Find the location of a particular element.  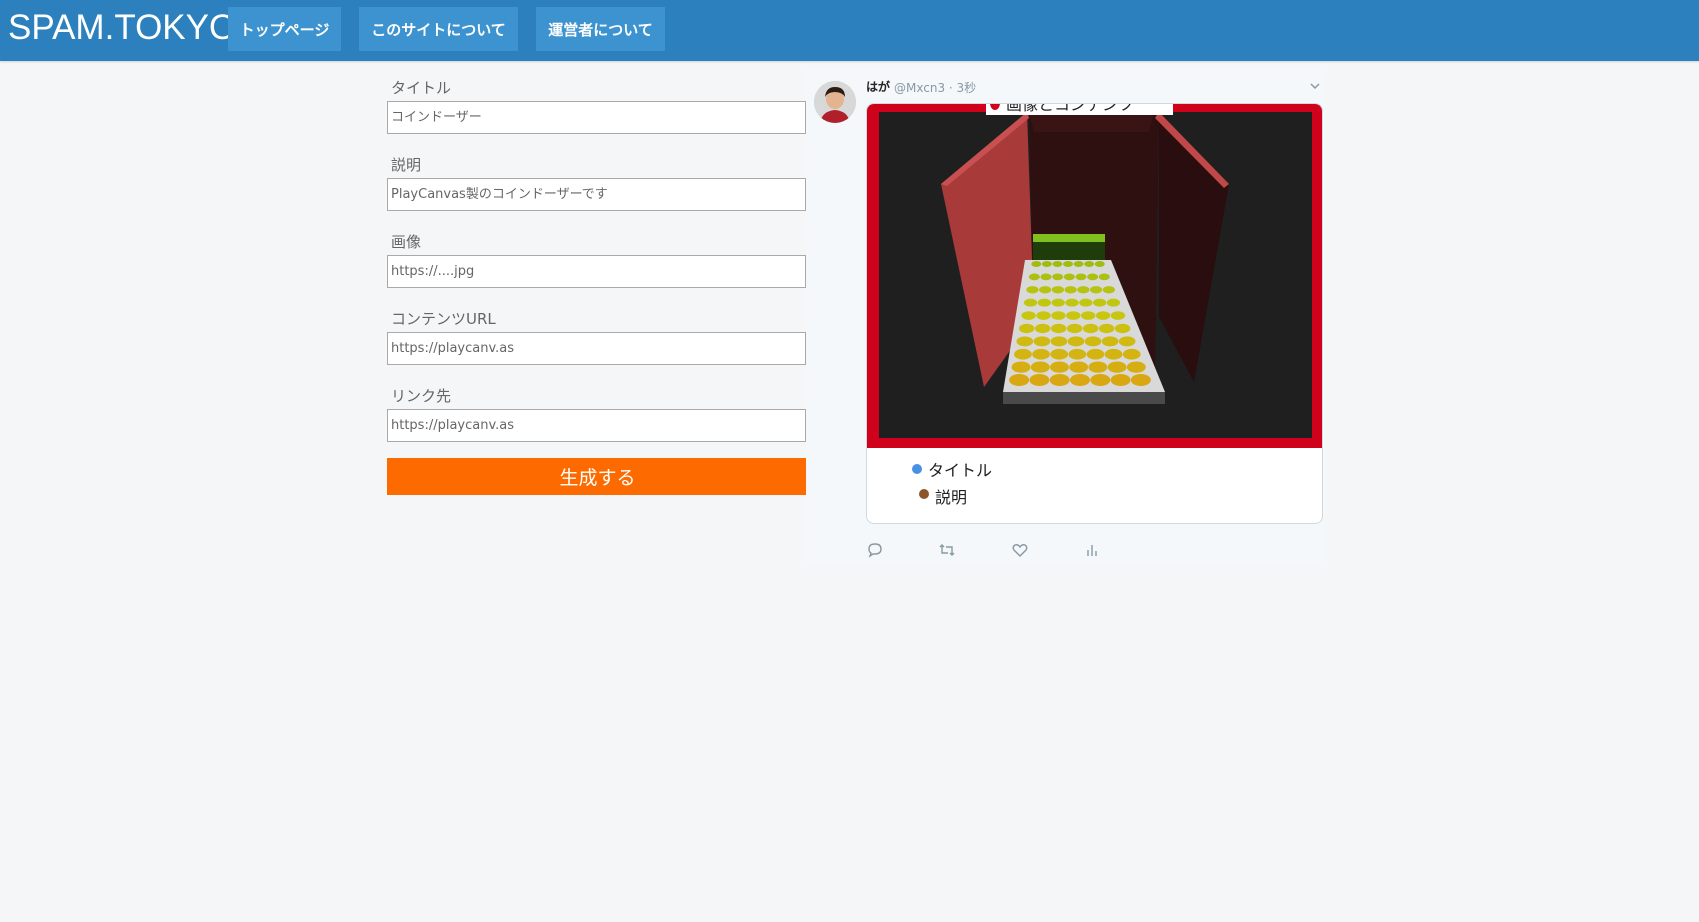

image-url-input is located at coordinates (596, 271).